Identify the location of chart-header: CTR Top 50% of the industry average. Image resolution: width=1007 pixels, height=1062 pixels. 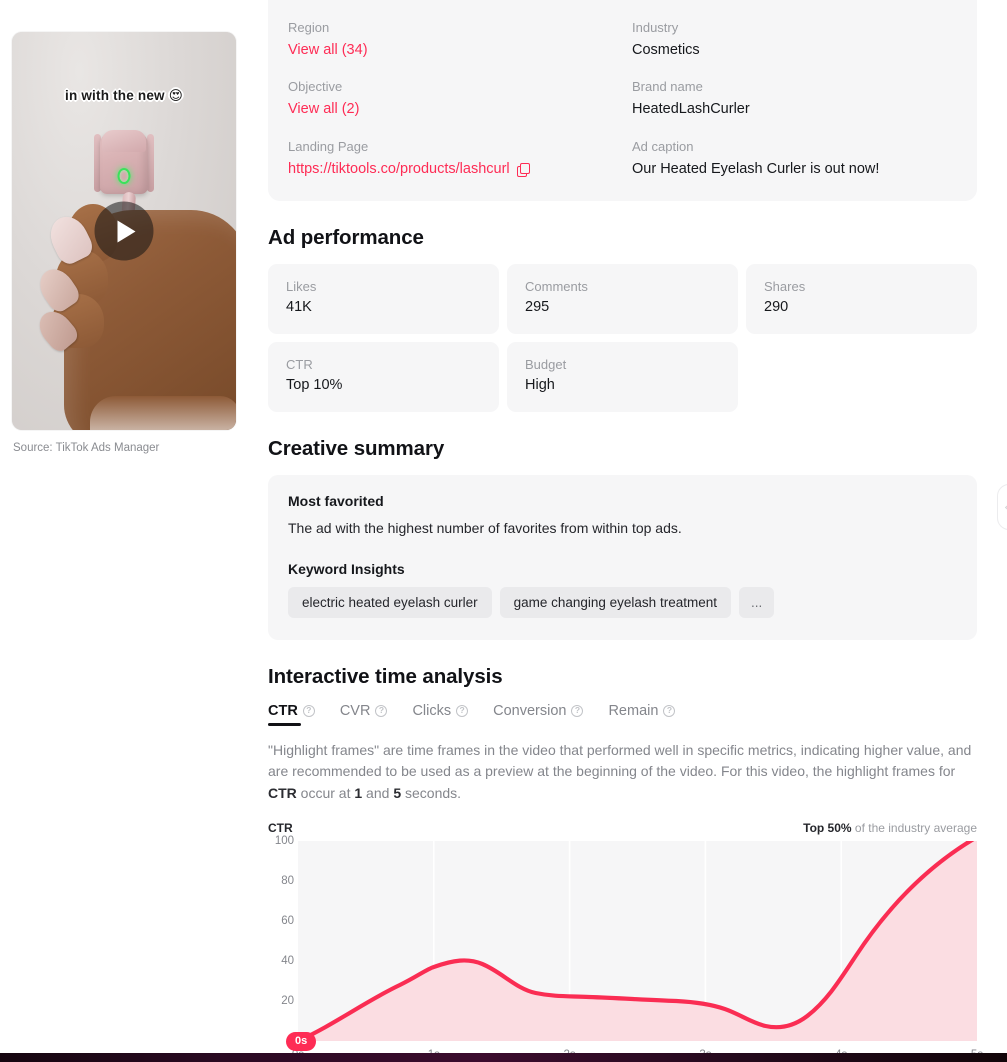
(622, 828).